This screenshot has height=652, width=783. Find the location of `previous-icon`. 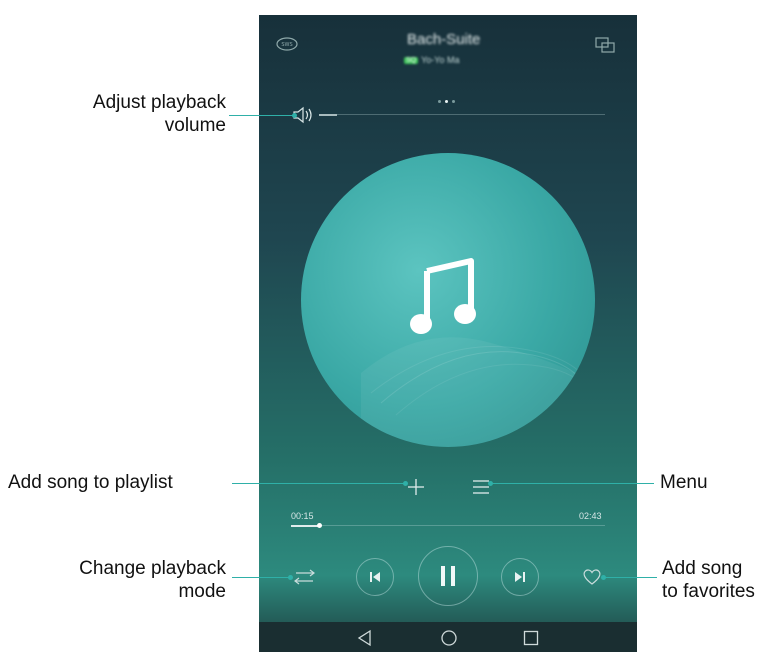

previous-icon is located at coordinates (375, 577).